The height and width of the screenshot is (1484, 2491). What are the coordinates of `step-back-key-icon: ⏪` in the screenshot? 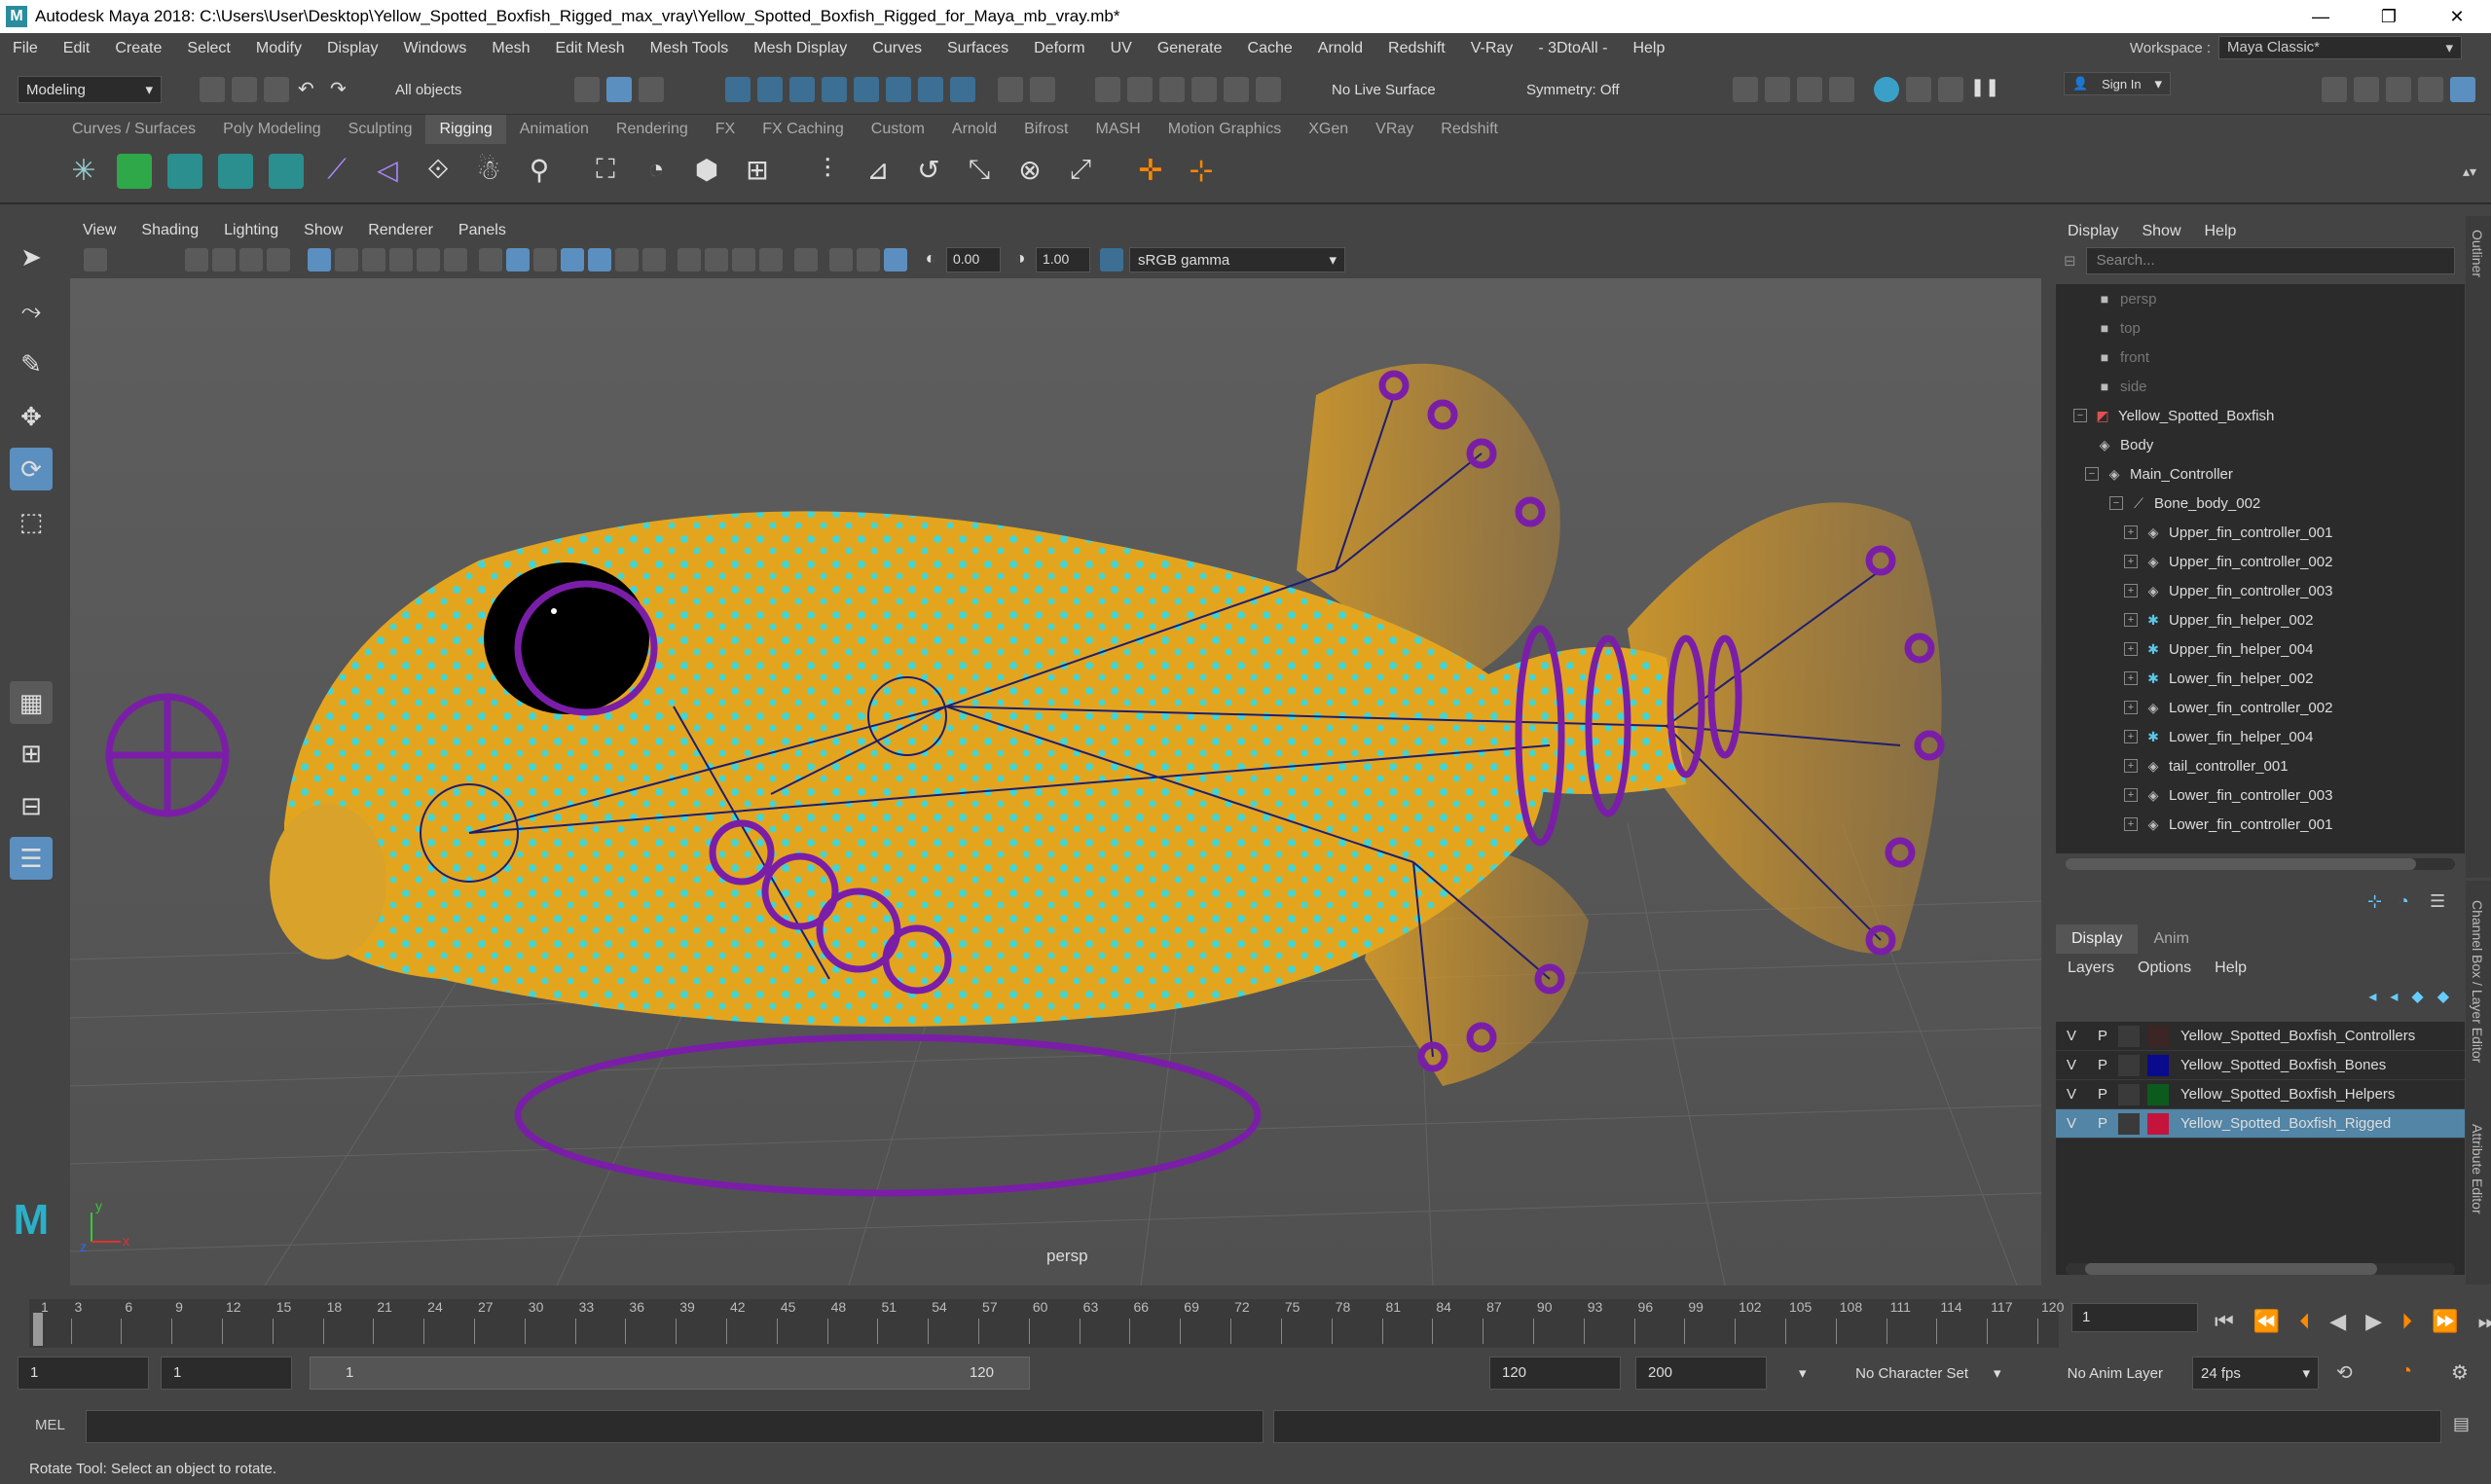 It's located at (2266, 1321).